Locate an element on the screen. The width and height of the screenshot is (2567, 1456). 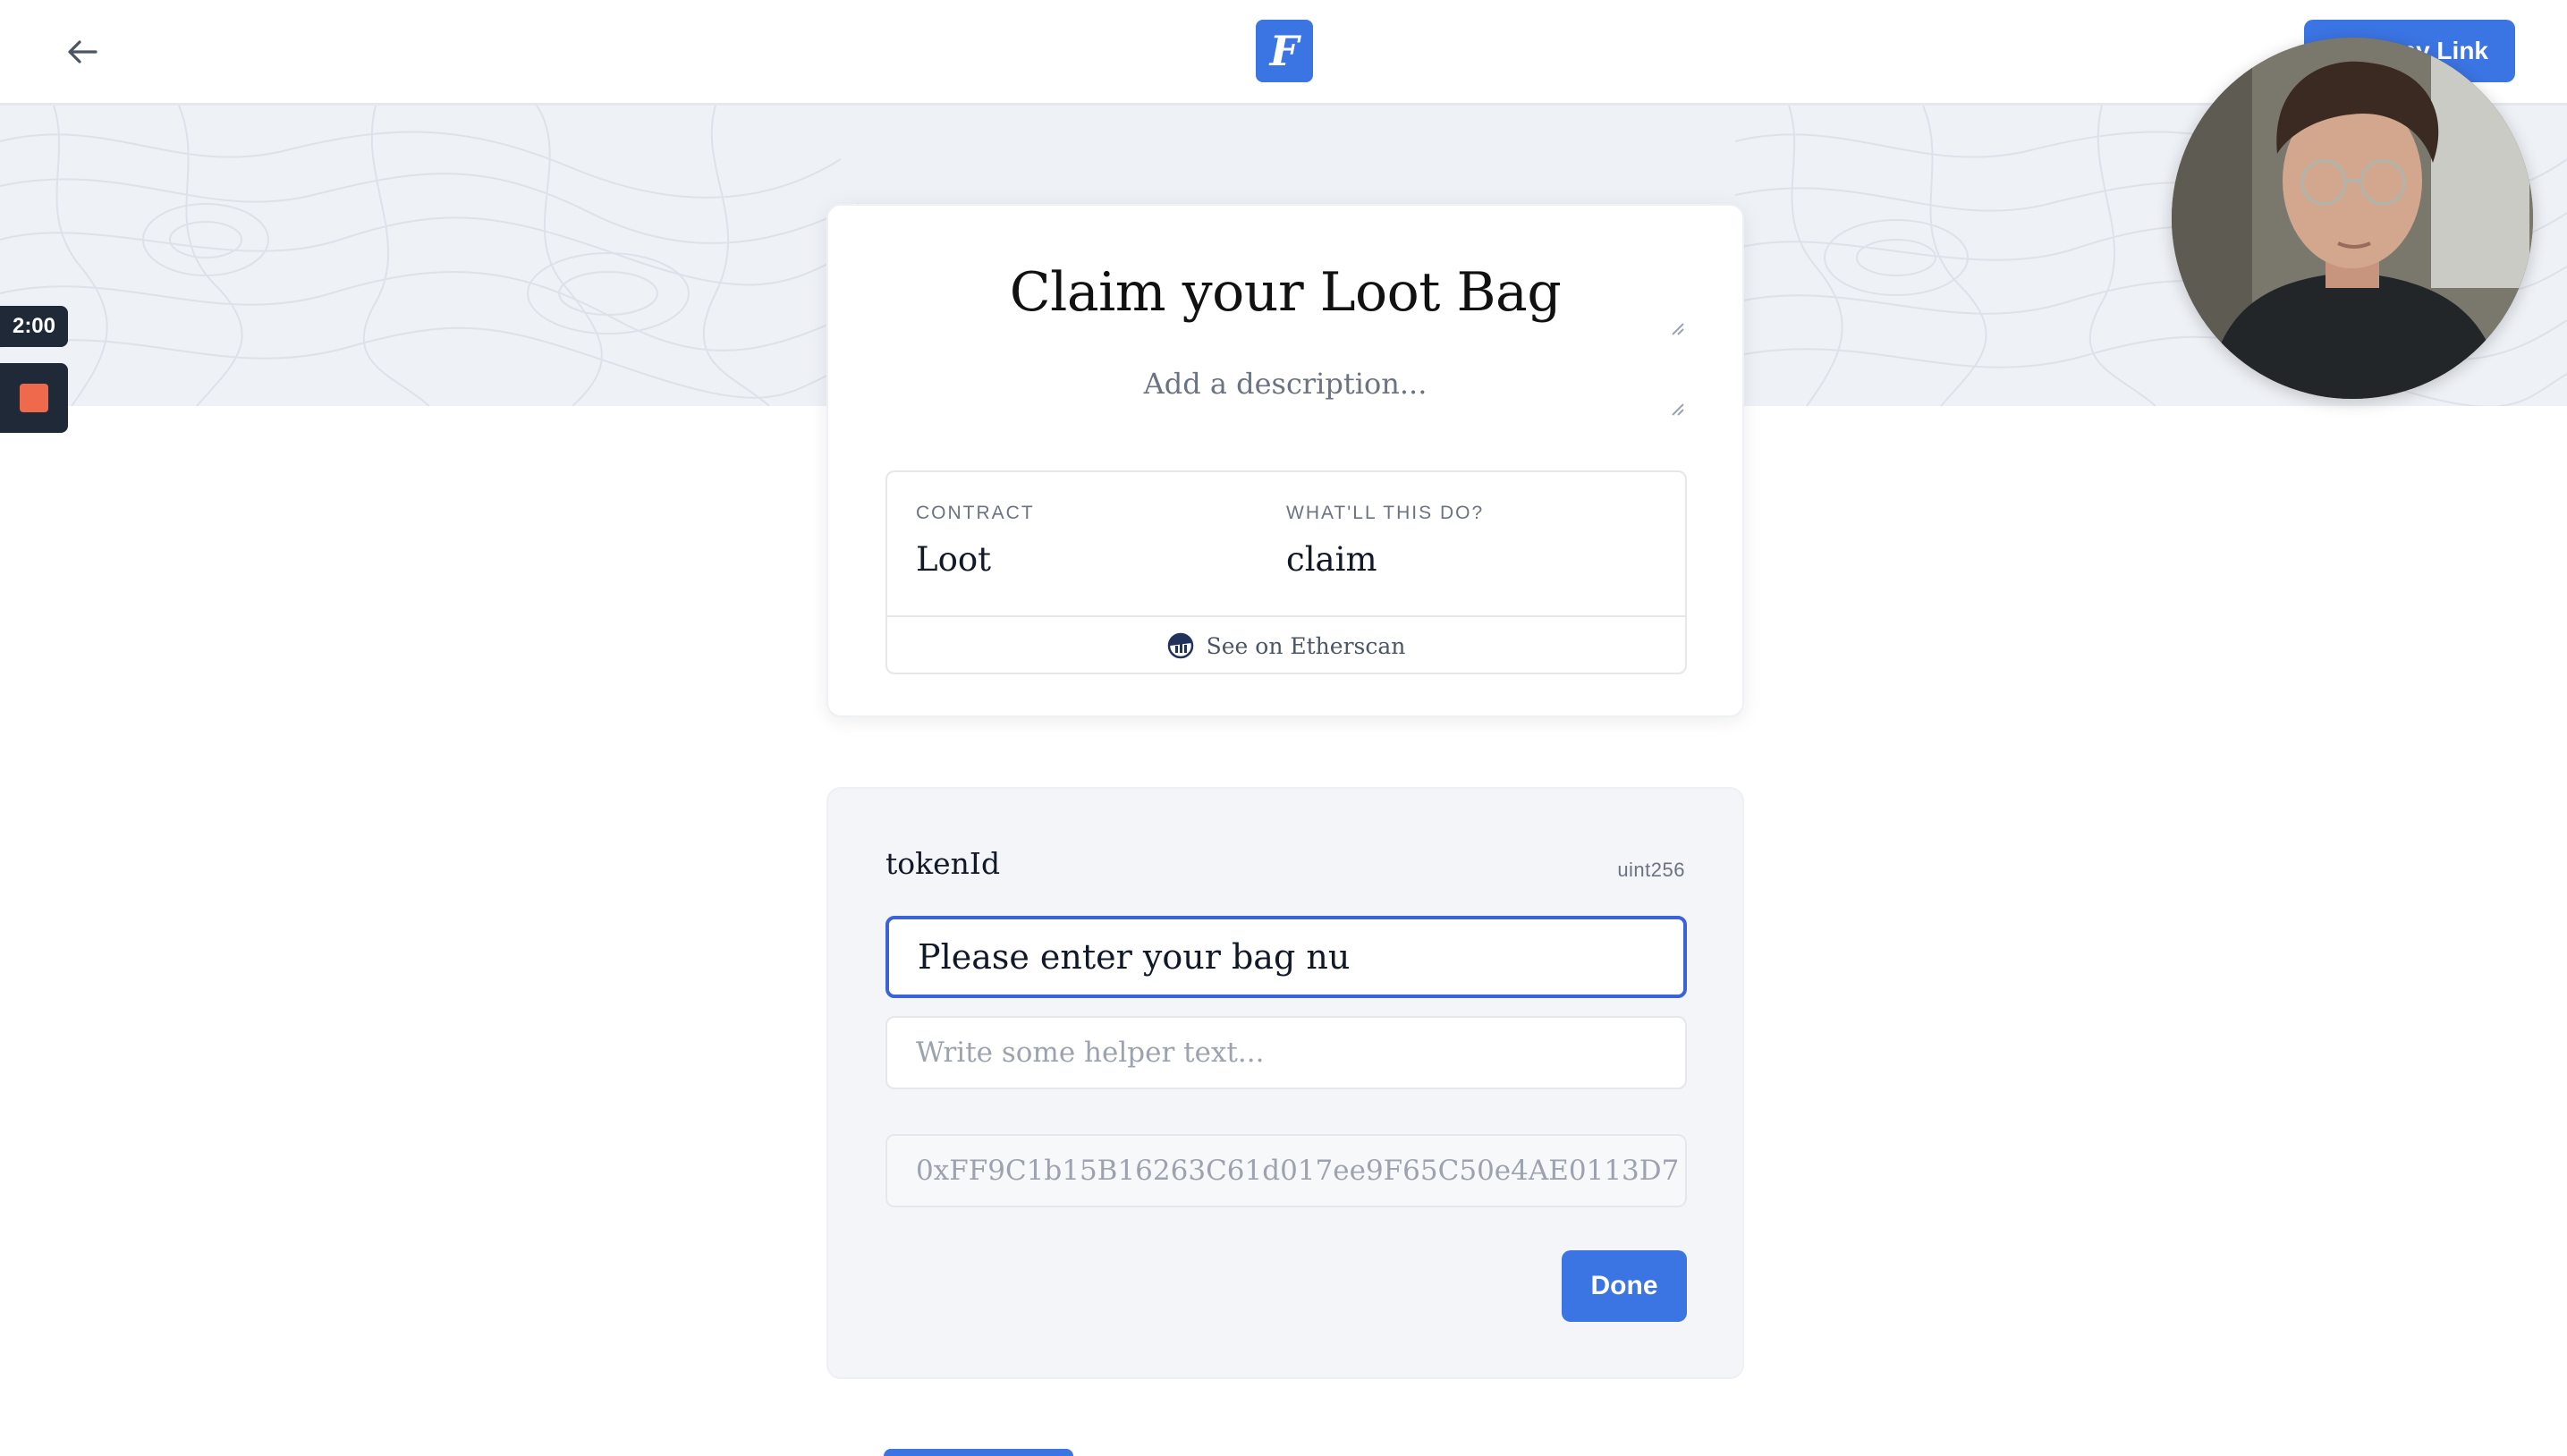
placeholder-field is located at coordinates (1286, 957).